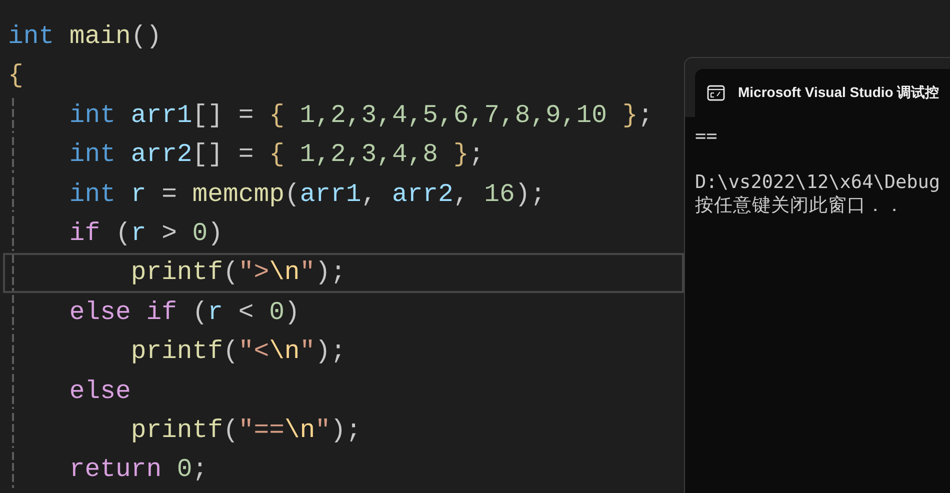  Describe the element at coordinates (343, 470) in the screenshot. I see `code-line: return 0;` at that location.